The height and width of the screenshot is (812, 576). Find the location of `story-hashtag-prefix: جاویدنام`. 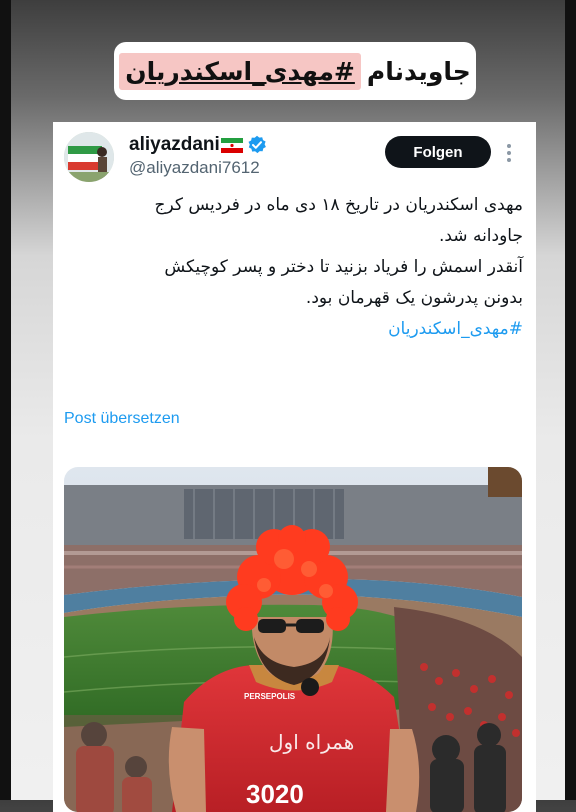

story-hashtag-prefix: جاویدنام is located at coordinates (418, 71).